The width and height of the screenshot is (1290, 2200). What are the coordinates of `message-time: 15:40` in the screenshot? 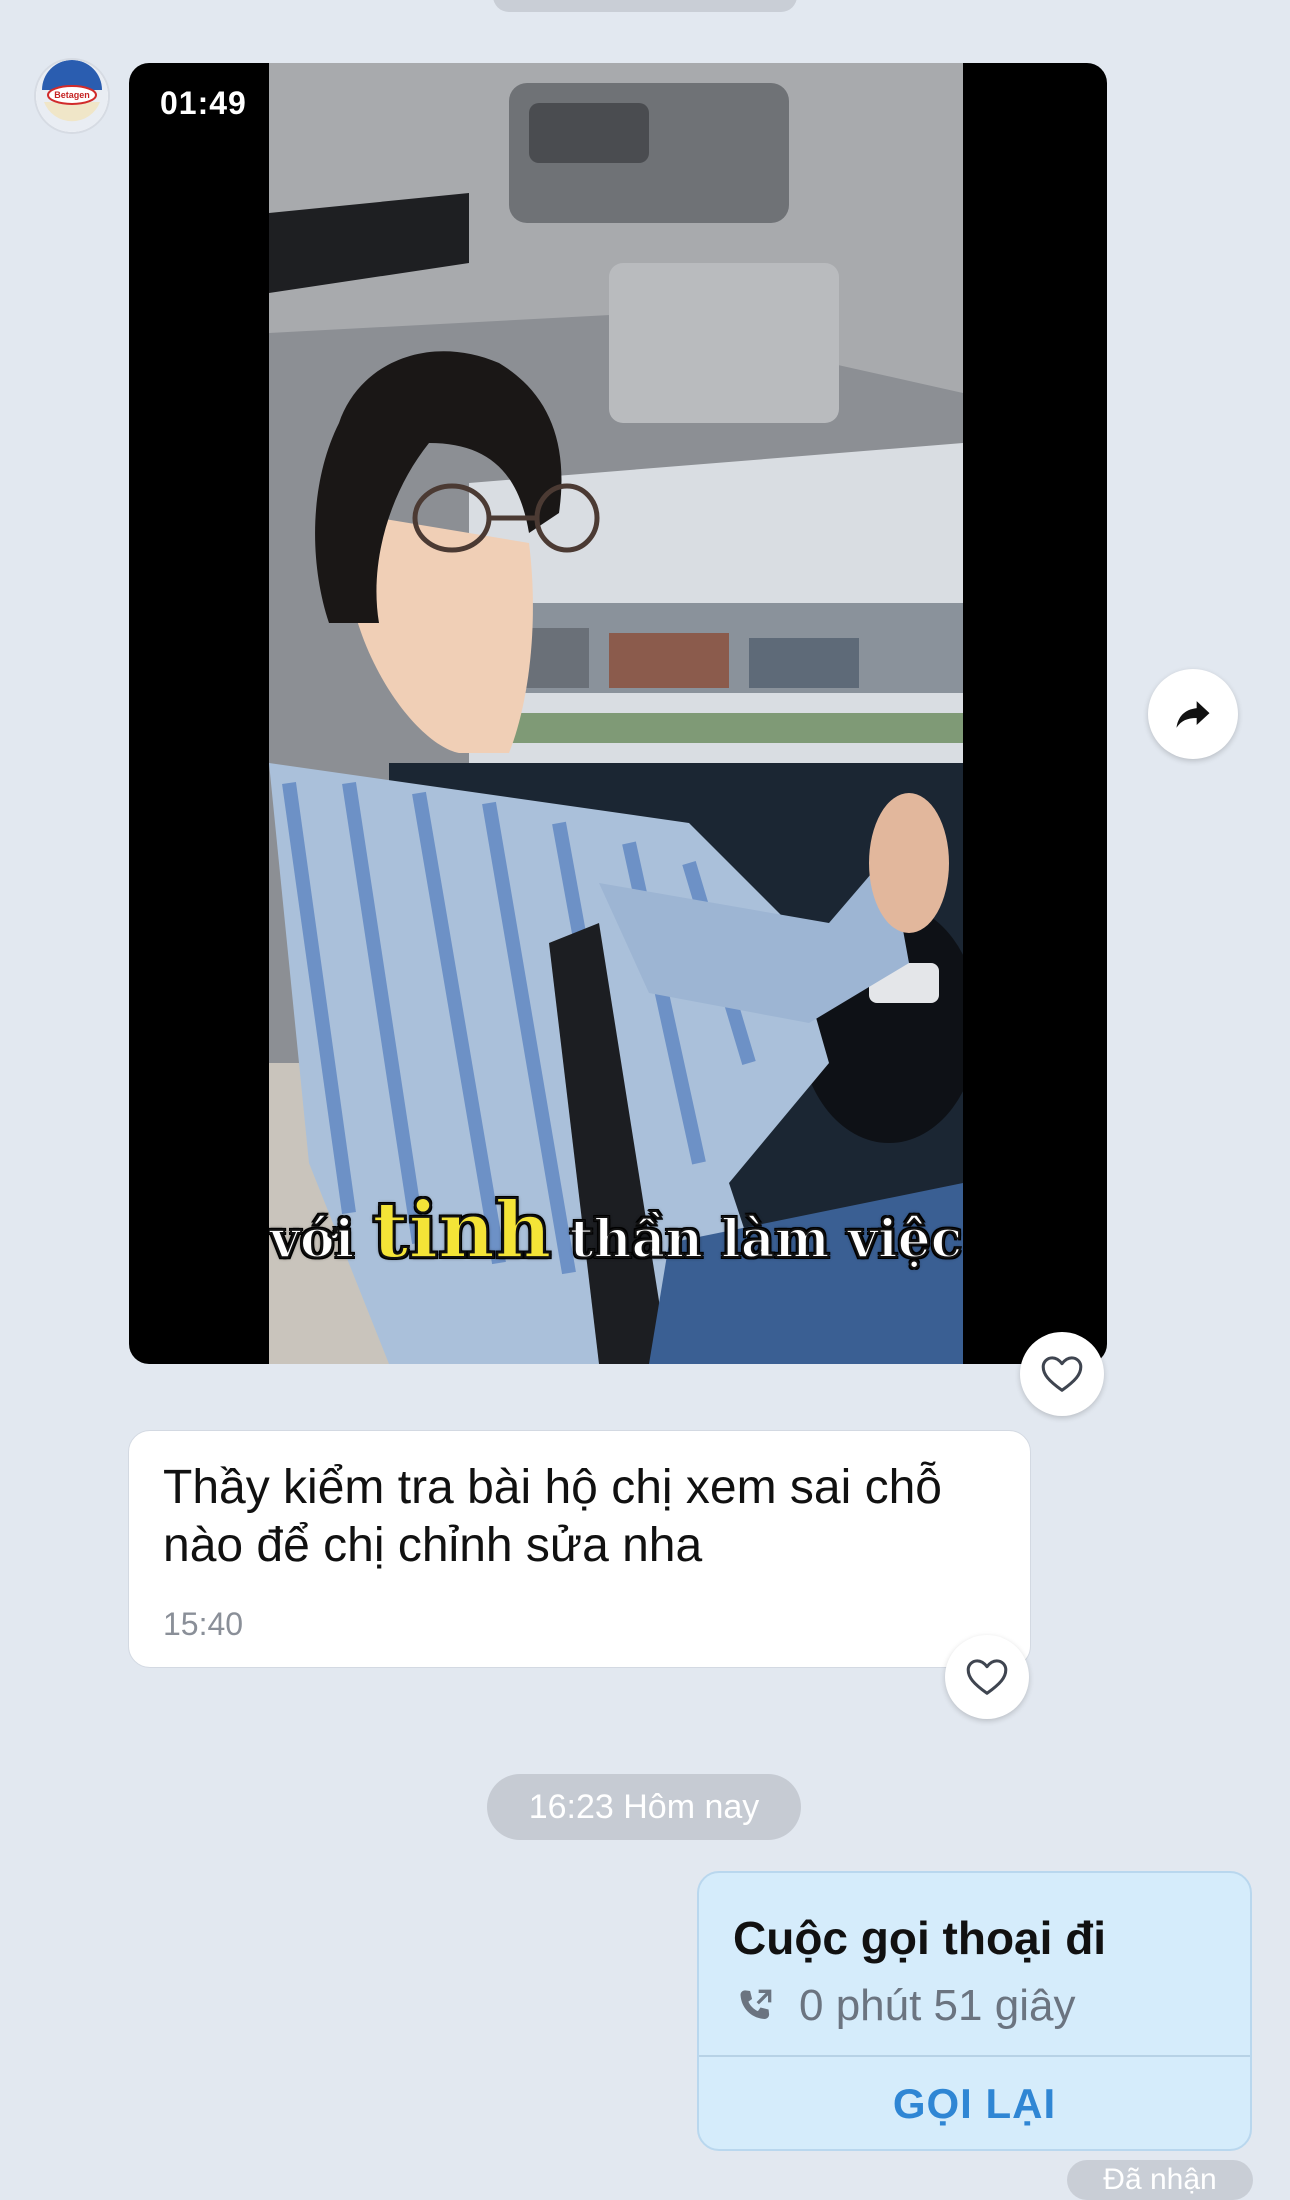 It's located at (203, 1624).